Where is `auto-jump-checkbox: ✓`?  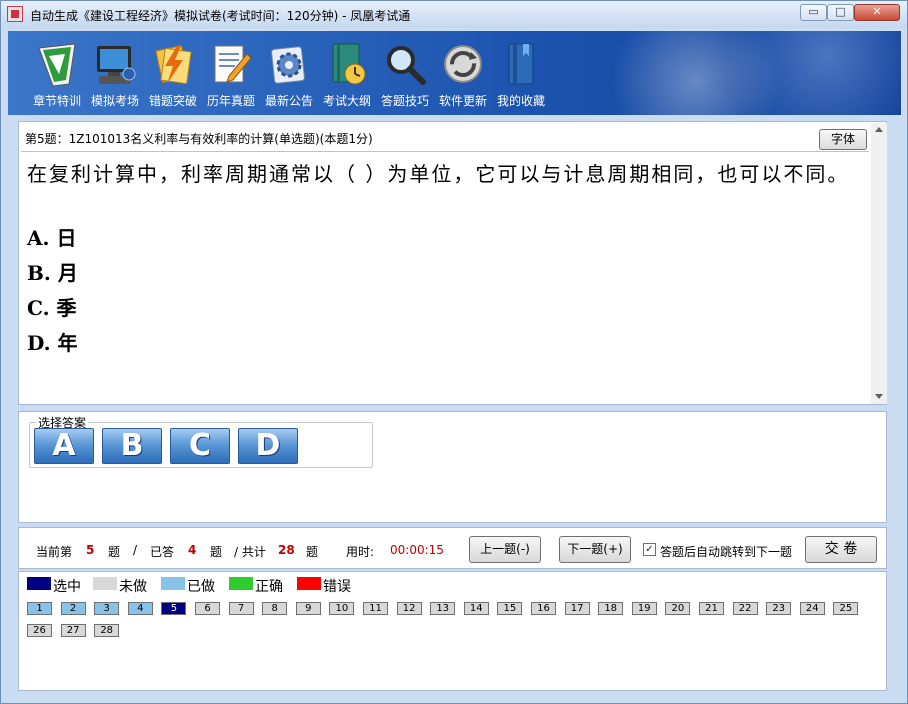 auto-jump-checkbox: ✓ is located at coordinates (649, 549).